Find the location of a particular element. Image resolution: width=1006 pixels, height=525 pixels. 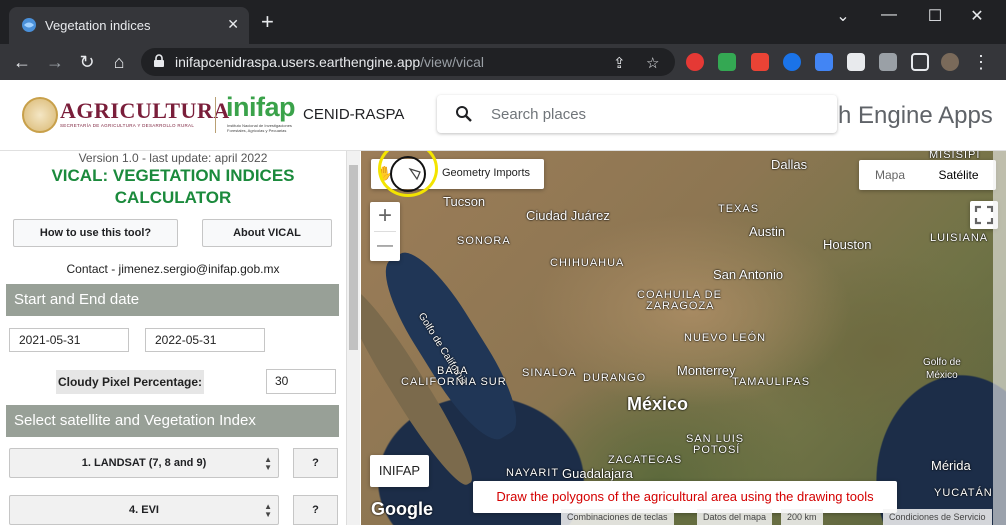

map-type-control: Mapa Satélite is located at coordinates (927, 175).